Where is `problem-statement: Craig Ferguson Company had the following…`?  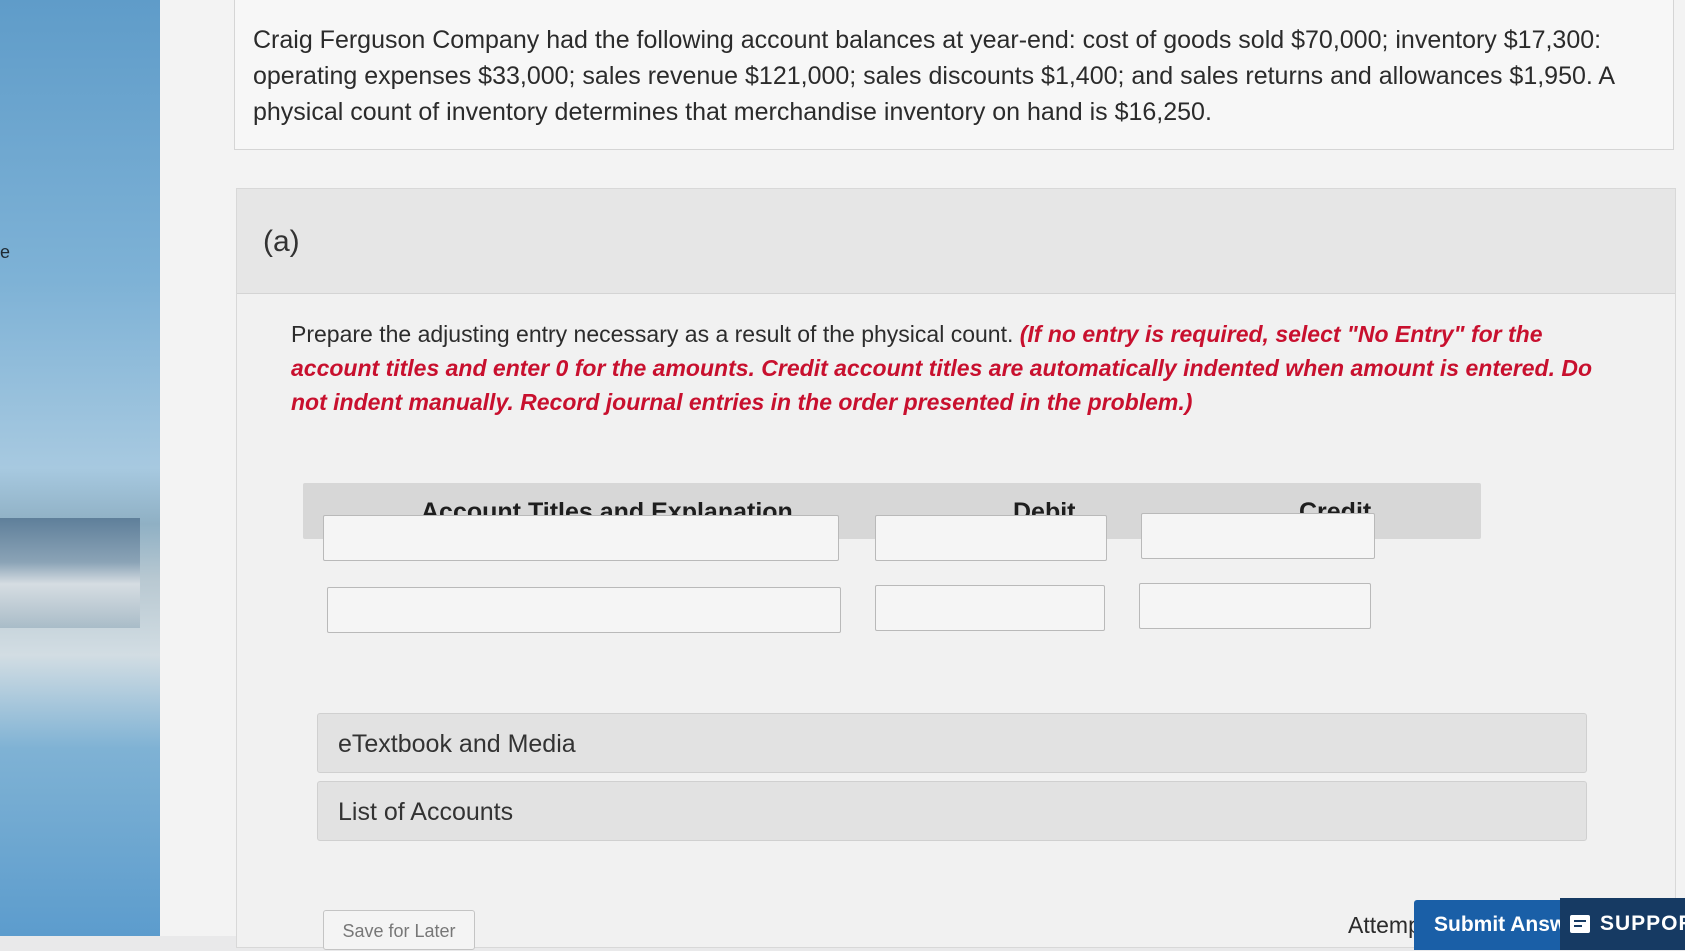
problem-statement: Craig Ferguson Company had the following… is located at coordinates (933, 76).